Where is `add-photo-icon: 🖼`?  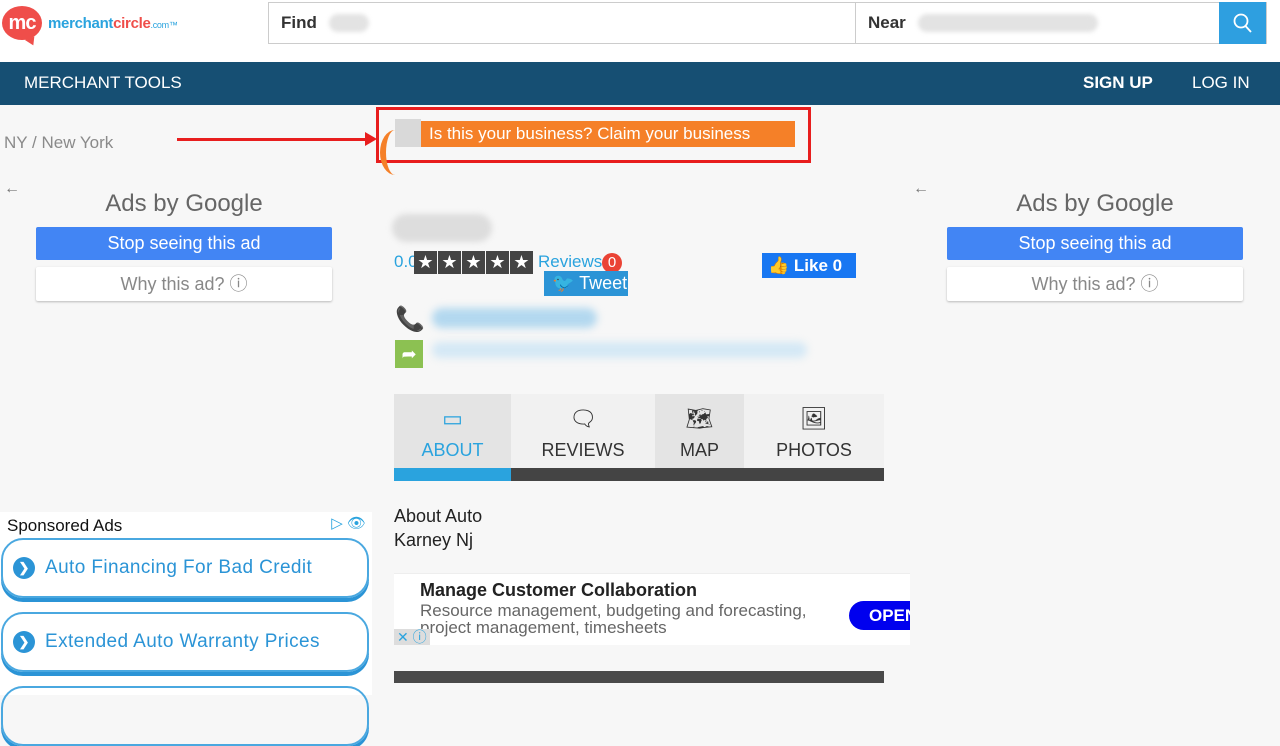
add-photo-icon: 🖼 is located at coordinates (814, 418).